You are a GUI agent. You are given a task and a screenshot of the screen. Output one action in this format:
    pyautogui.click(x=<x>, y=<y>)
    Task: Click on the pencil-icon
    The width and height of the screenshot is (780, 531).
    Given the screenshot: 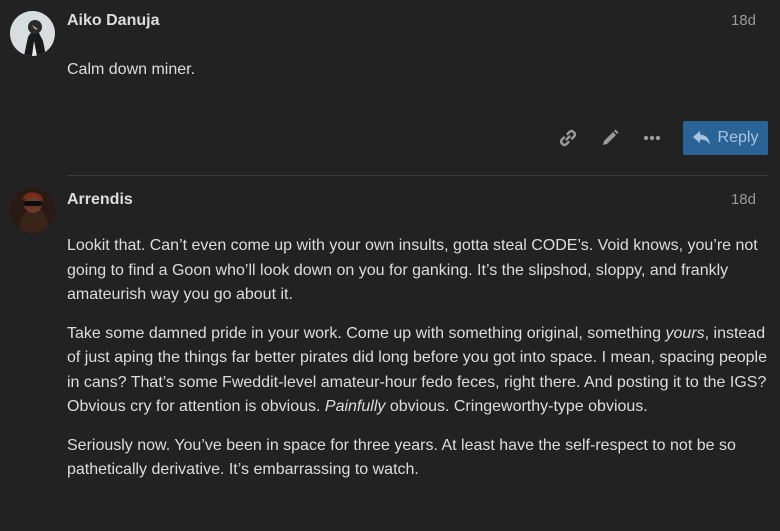 What is the action you would take?
    pyautogui.click(x=610, y=138)
    